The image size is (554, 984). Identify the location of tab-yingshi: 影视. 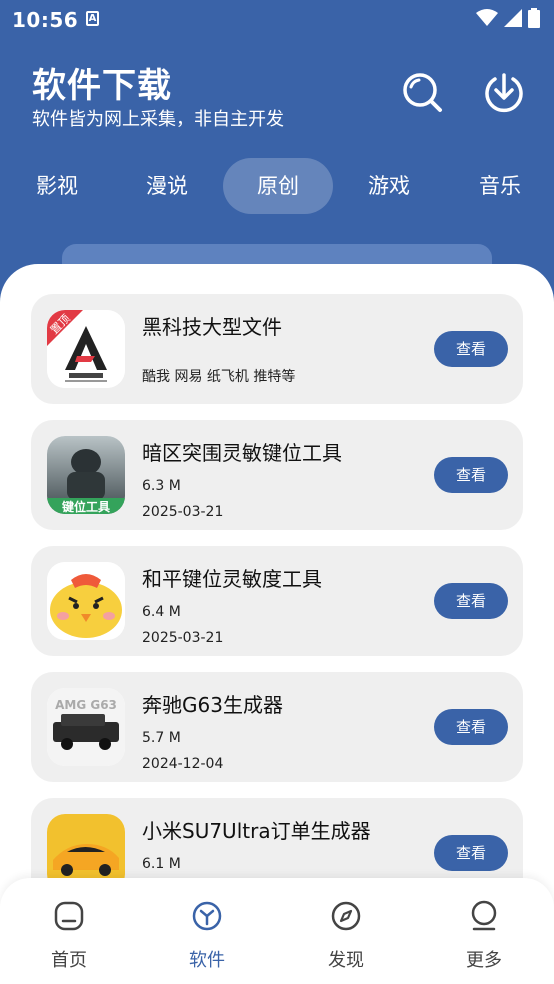
(57, 186).